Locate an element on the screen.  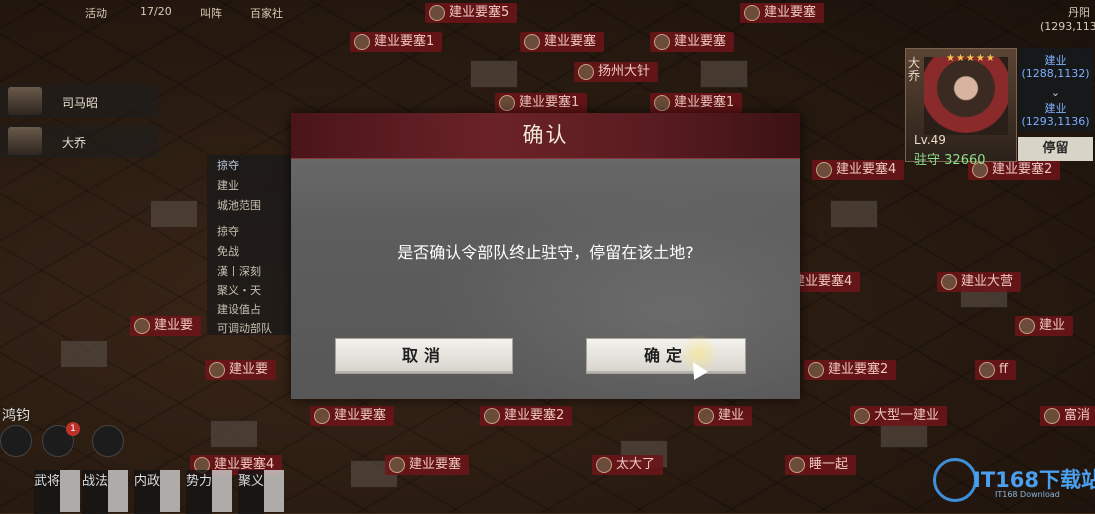
top-right-location: 丹阳 (1293,1133) is located at coordinates (1067, 18).